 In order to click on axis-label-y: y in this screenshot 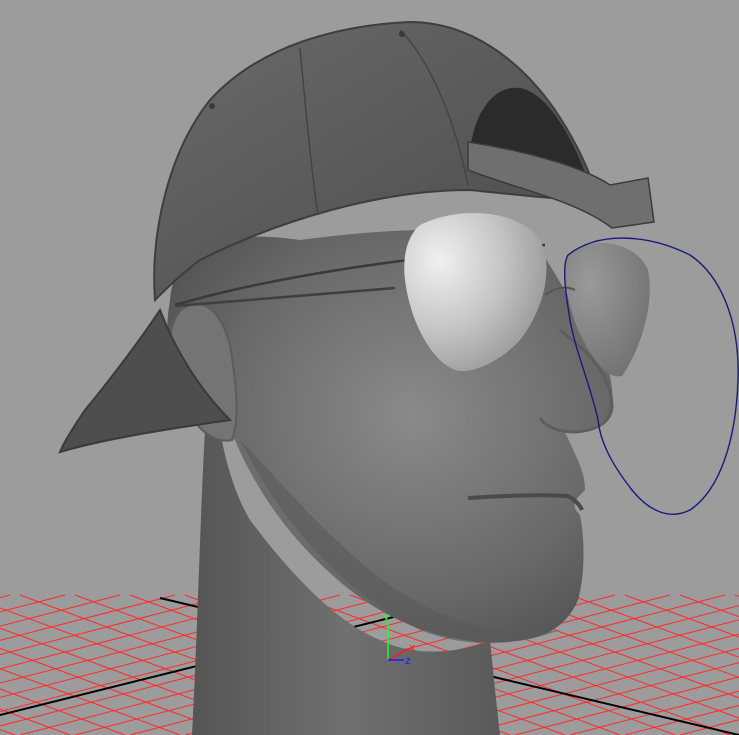, I will do `click(386, 616)`.